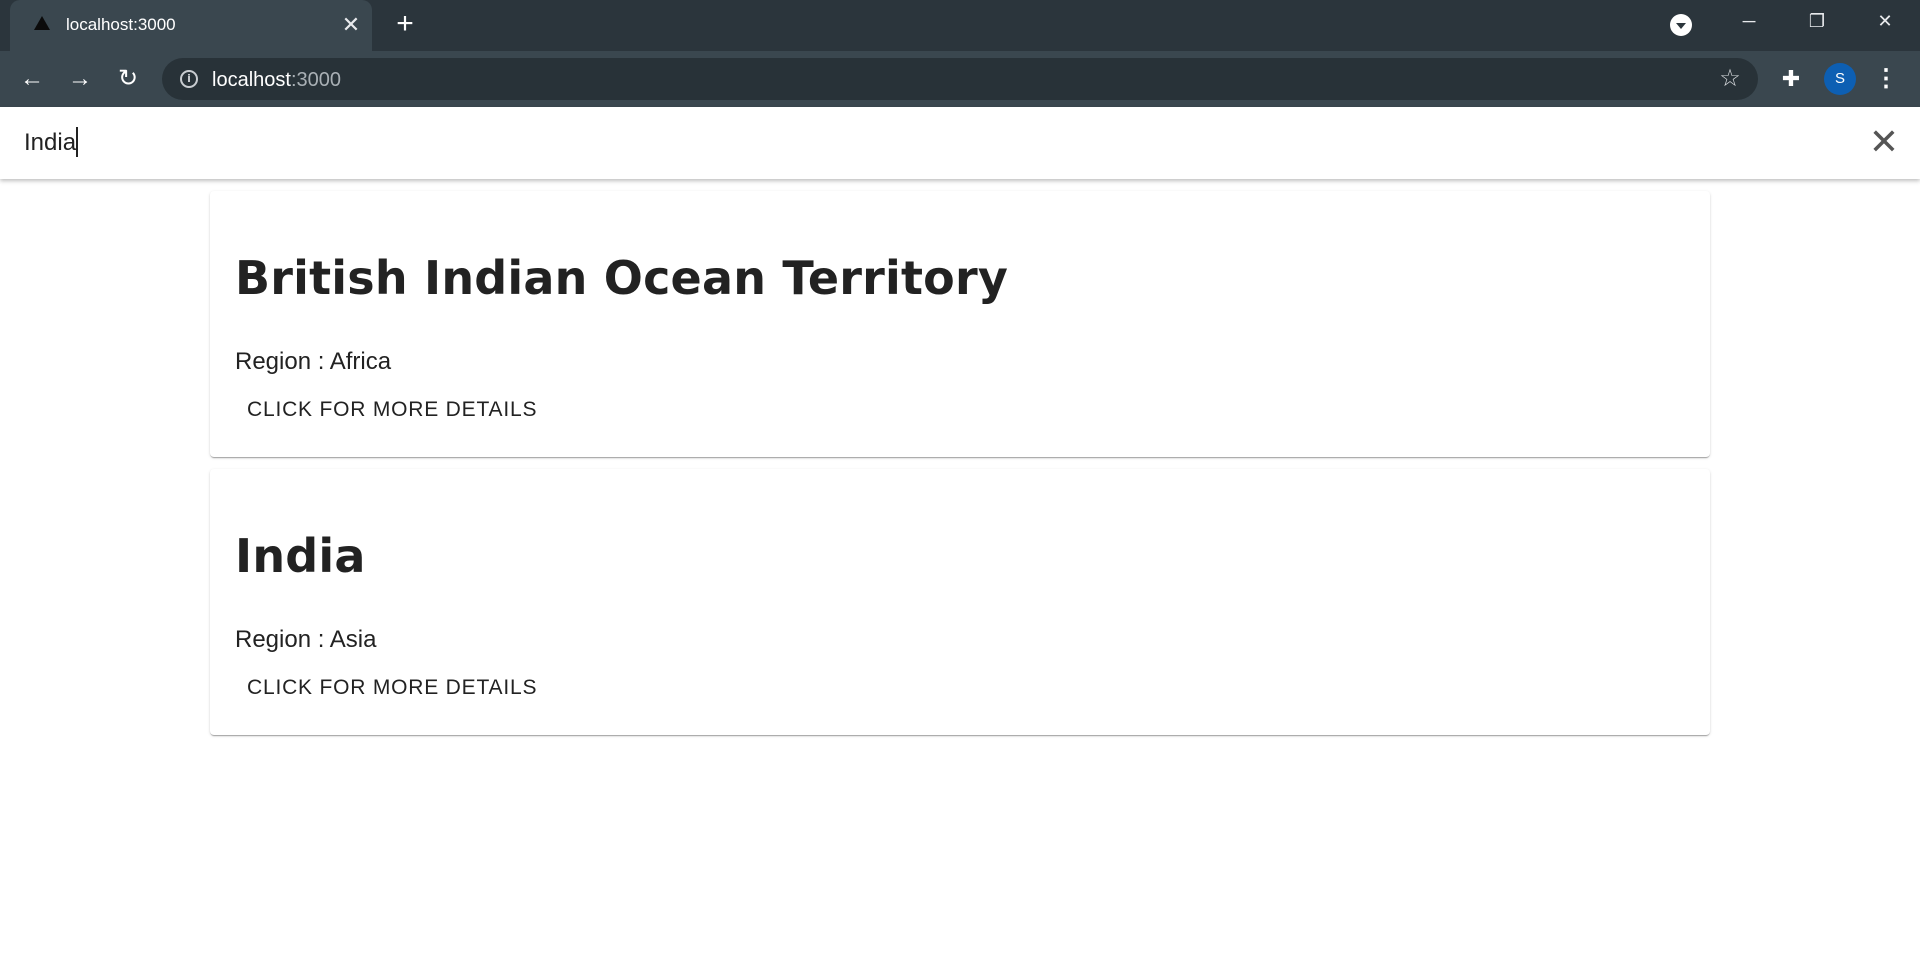 This screenshot has height=959, width=1920. What do you see at coordinates (1840, 79) in the screenshot?
I see `profile-avatar: S` at bounding box center [1840, 79].